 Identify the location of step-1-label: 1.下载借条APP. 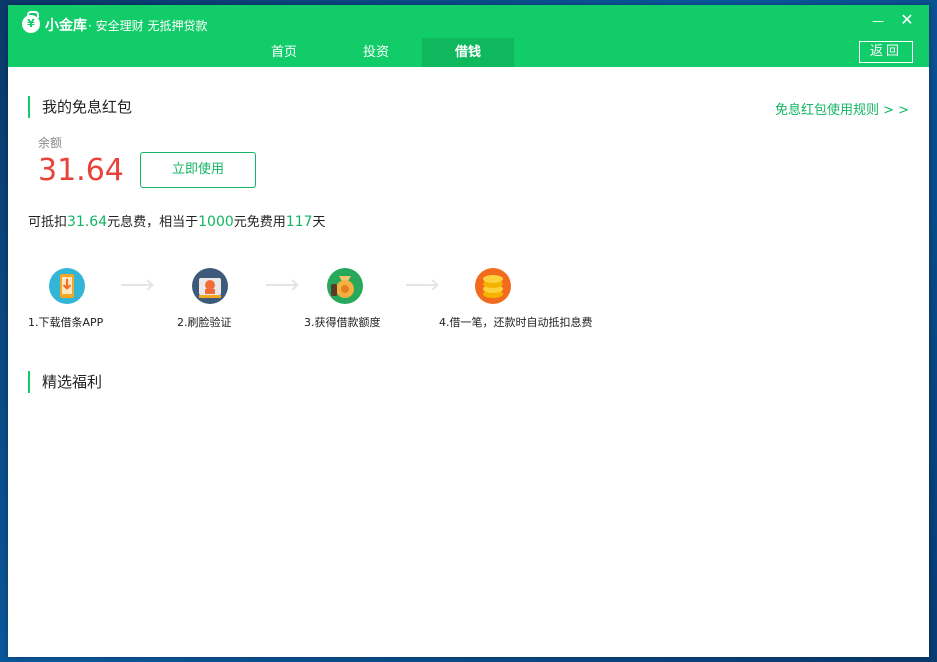
(66, 322).